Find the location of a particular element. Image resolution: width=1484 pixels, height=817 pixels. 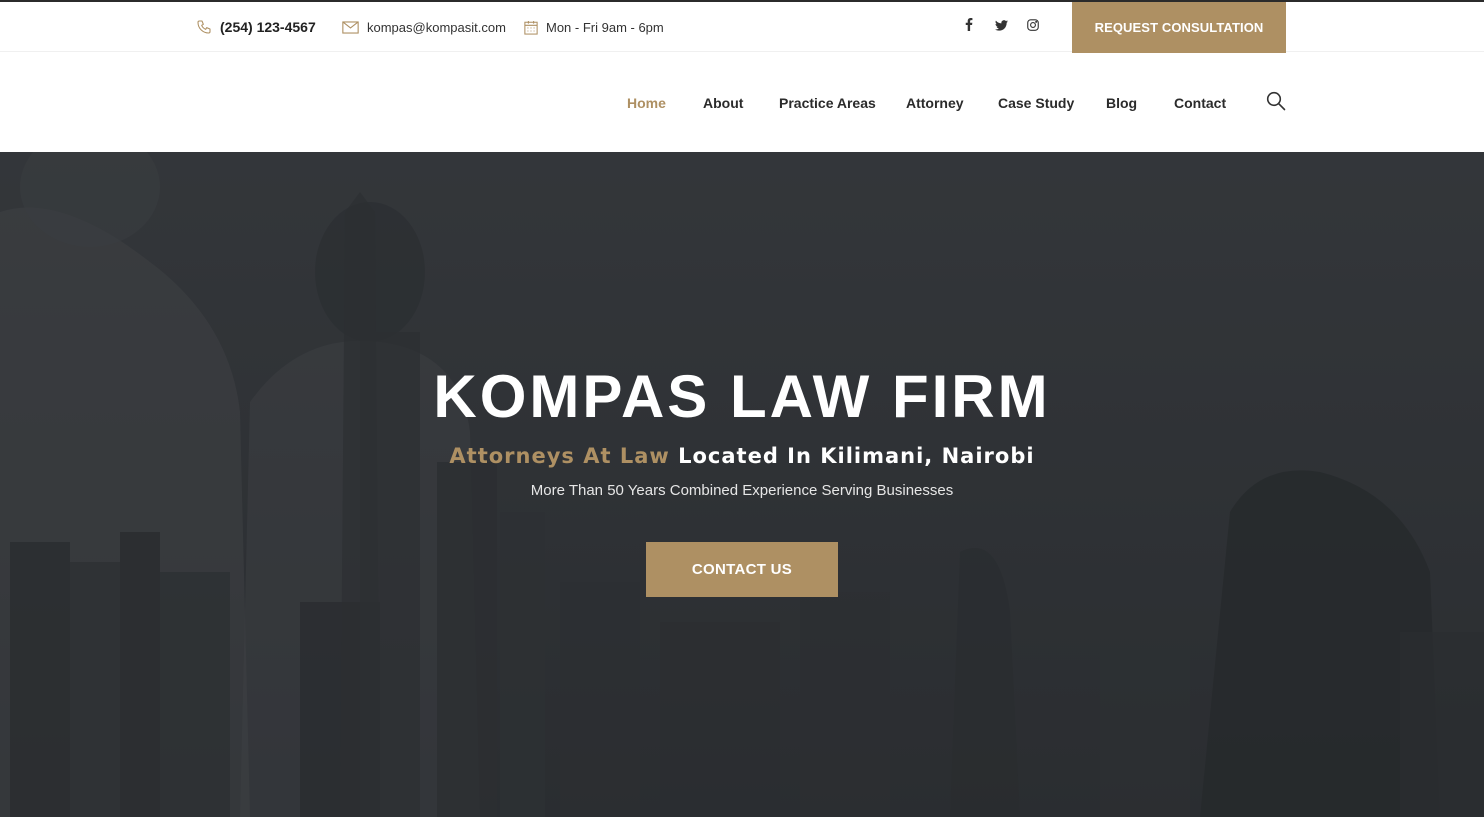

instagram-link is located at coordinates (1033, 27).